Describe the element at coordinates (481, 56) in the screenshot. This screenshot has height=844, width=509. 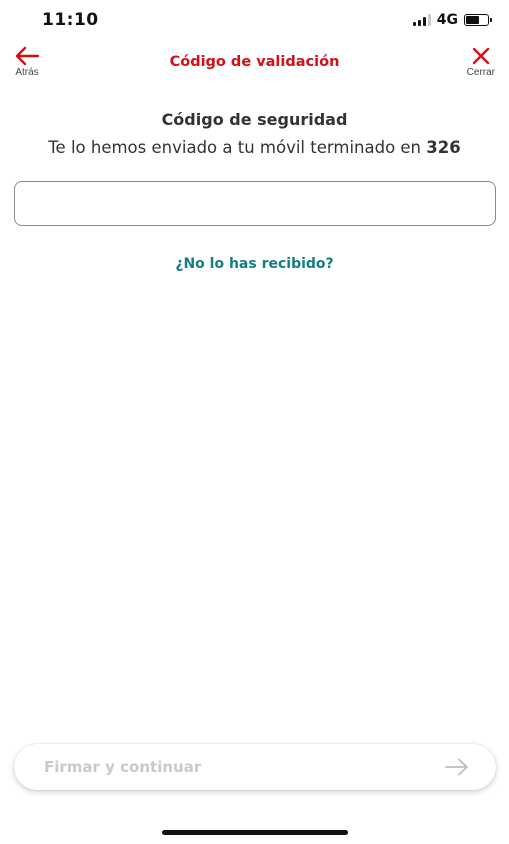
I see `close-icon` at that location.